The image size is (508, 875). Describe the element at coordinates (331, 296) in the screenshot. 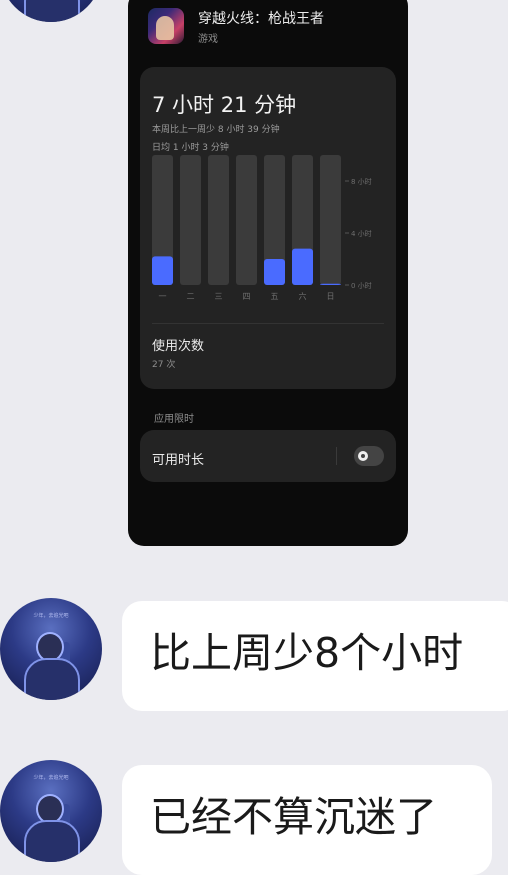

I see `x-tick-label: 日` at that location.